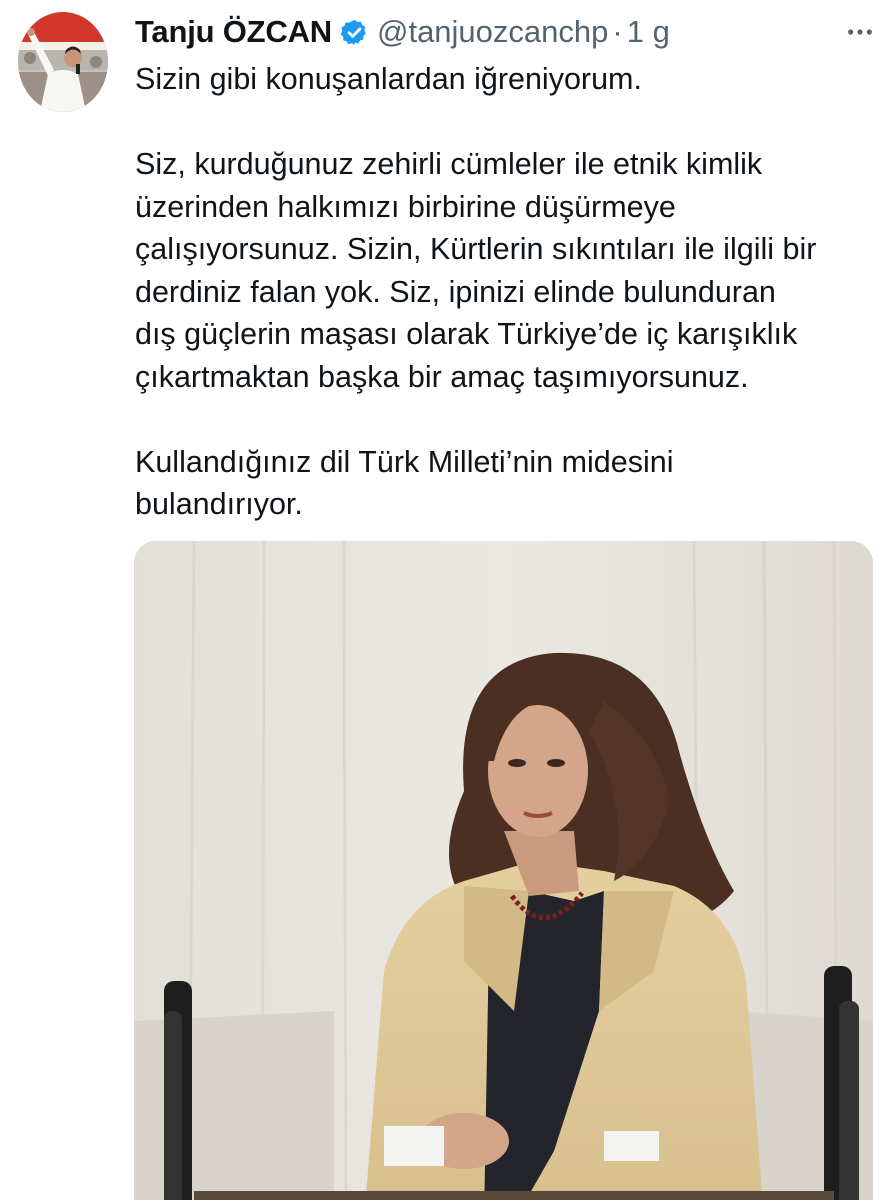 Image resolution: width=892 pixels, height=1200 pixels. Describe the element at coordinates (648, 32) in the screenshot. I see `tweet-timestamp: 1 g` at that location.